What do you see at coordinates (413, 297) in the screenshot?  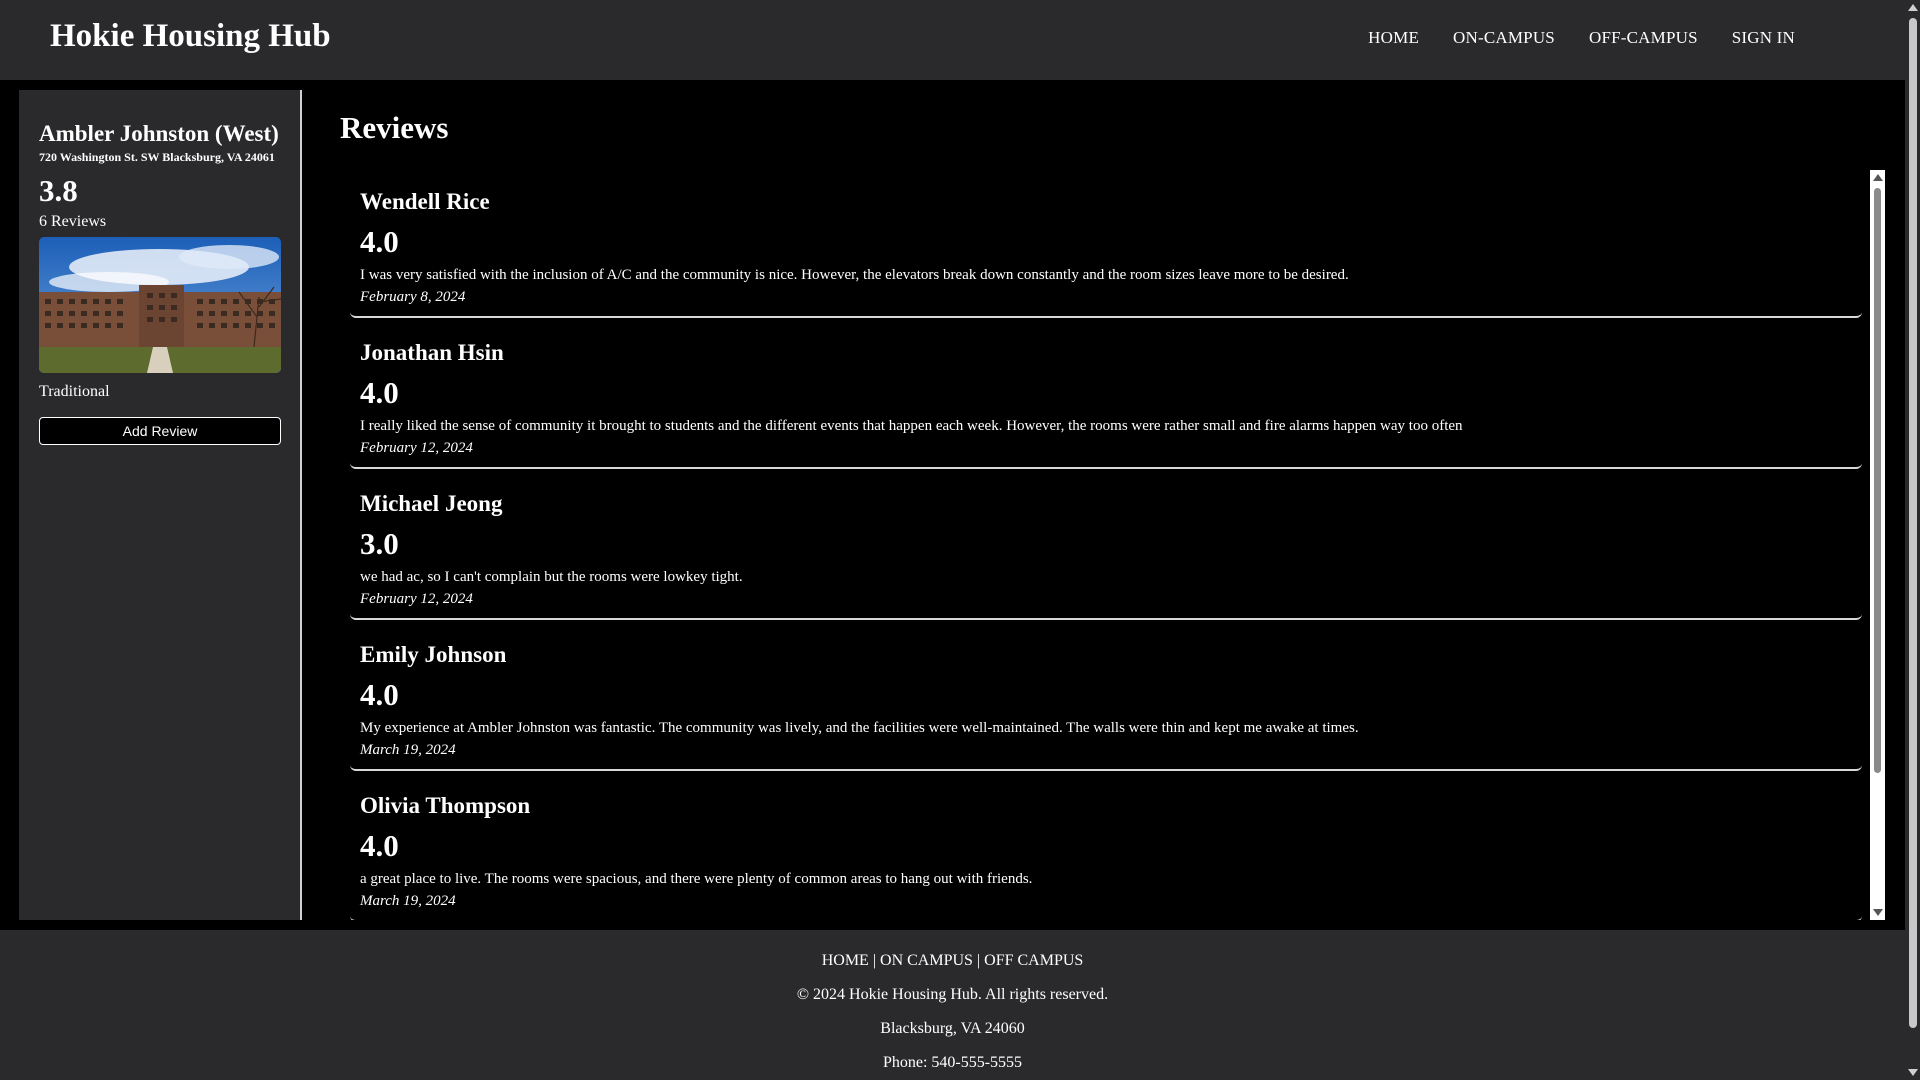 I see `review-date: February 8, 2024` at bounding box center [413, 297].